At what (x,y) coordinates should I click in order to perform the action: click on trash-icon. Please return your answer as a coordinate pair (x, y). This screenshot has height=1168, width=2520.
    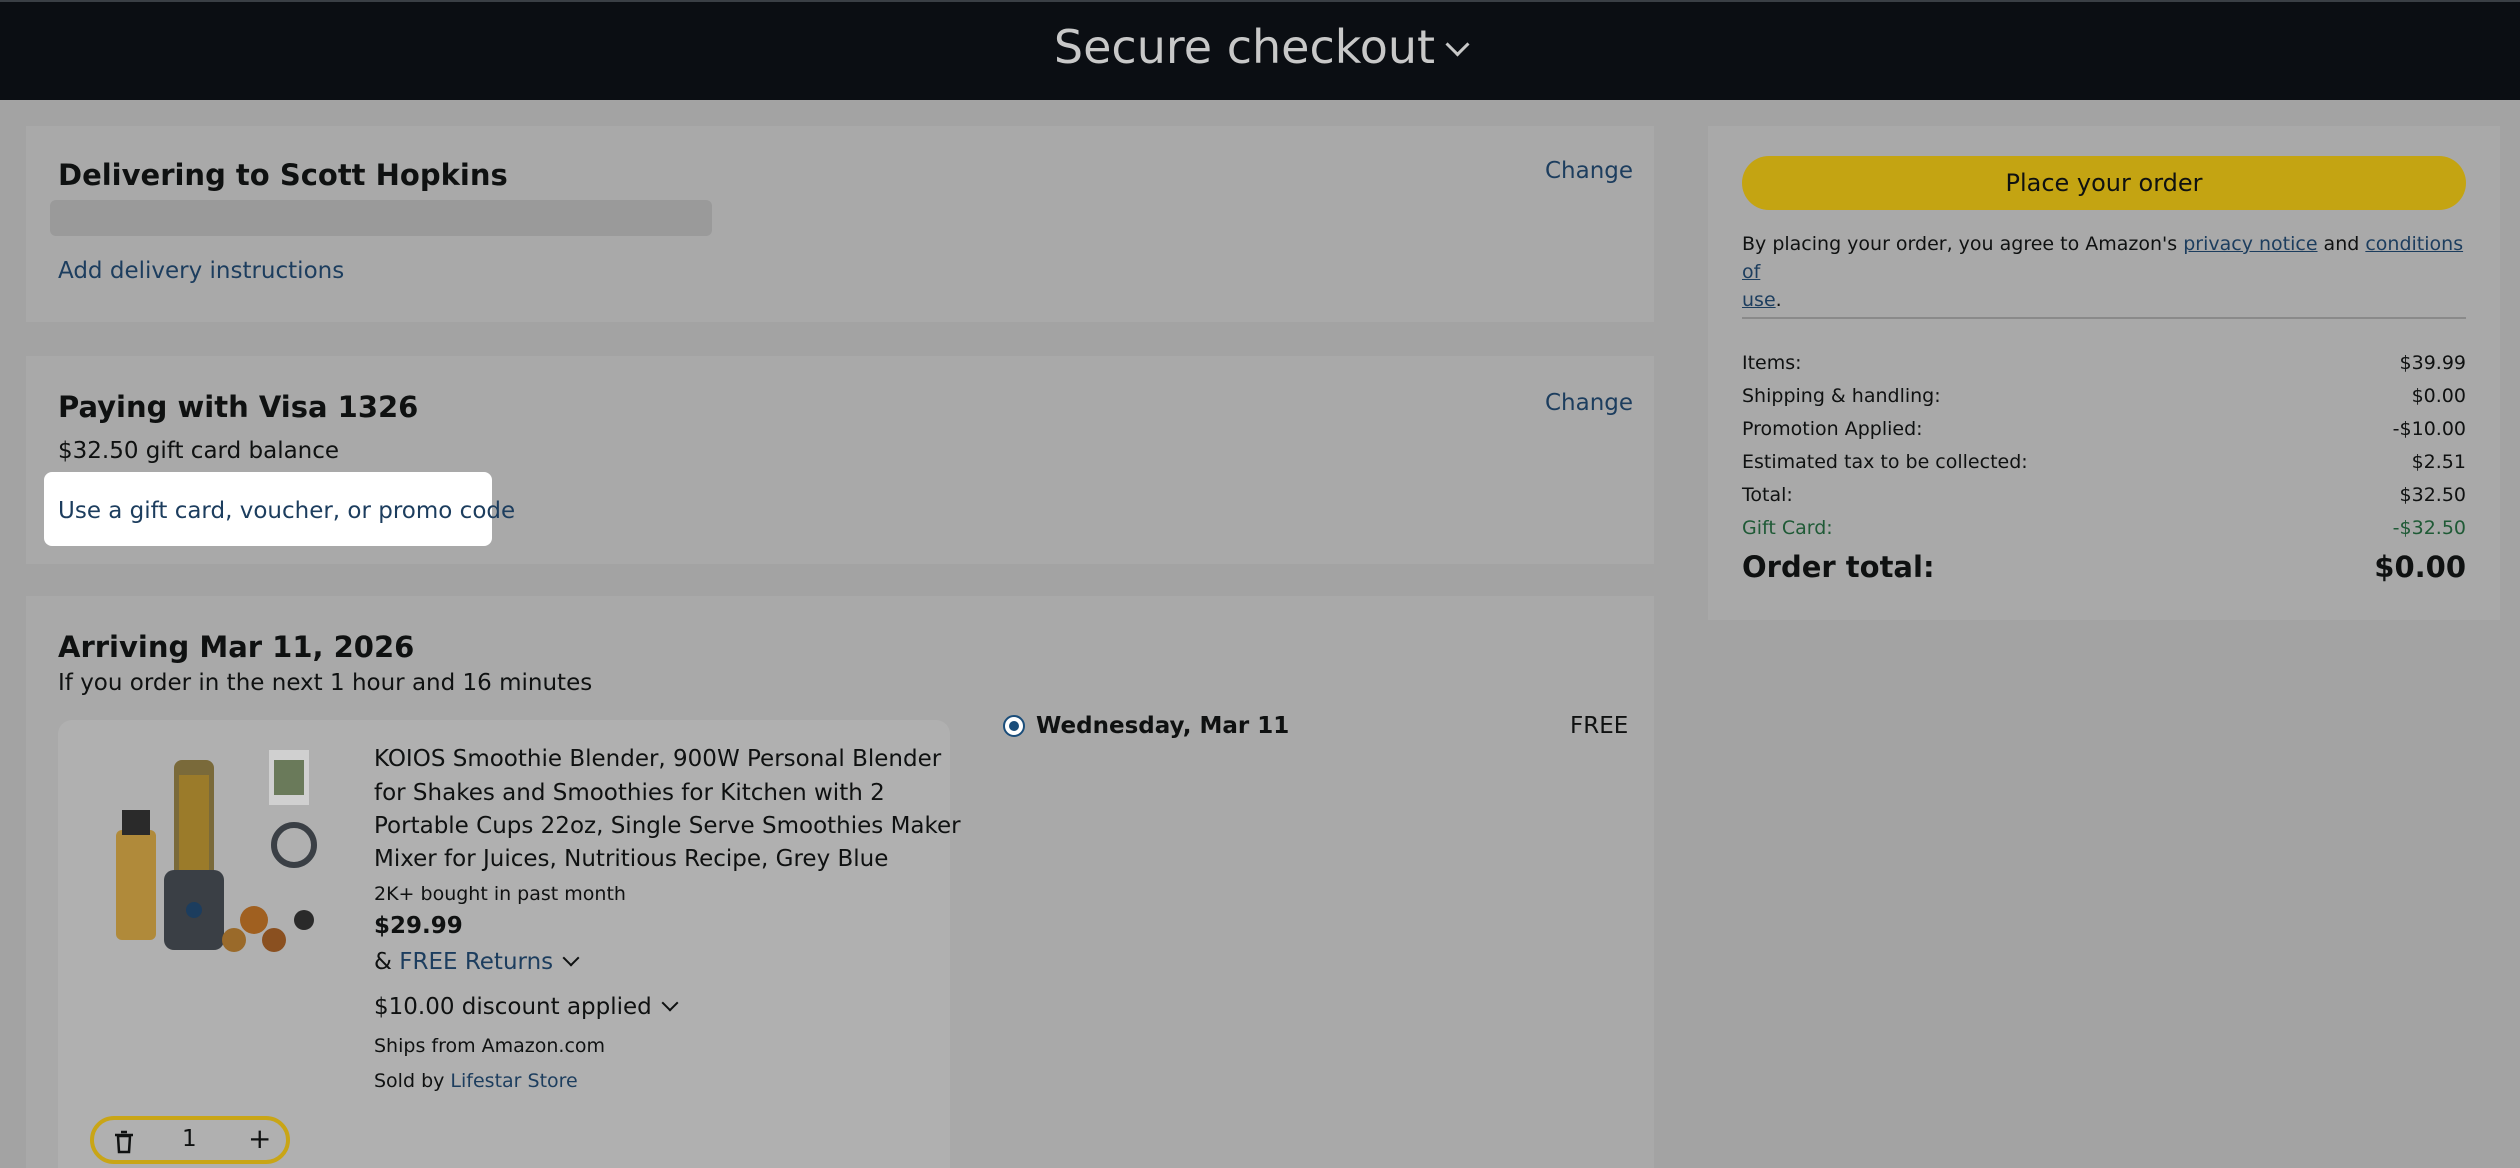
    Looking at the image, I should click on (124, 1142).